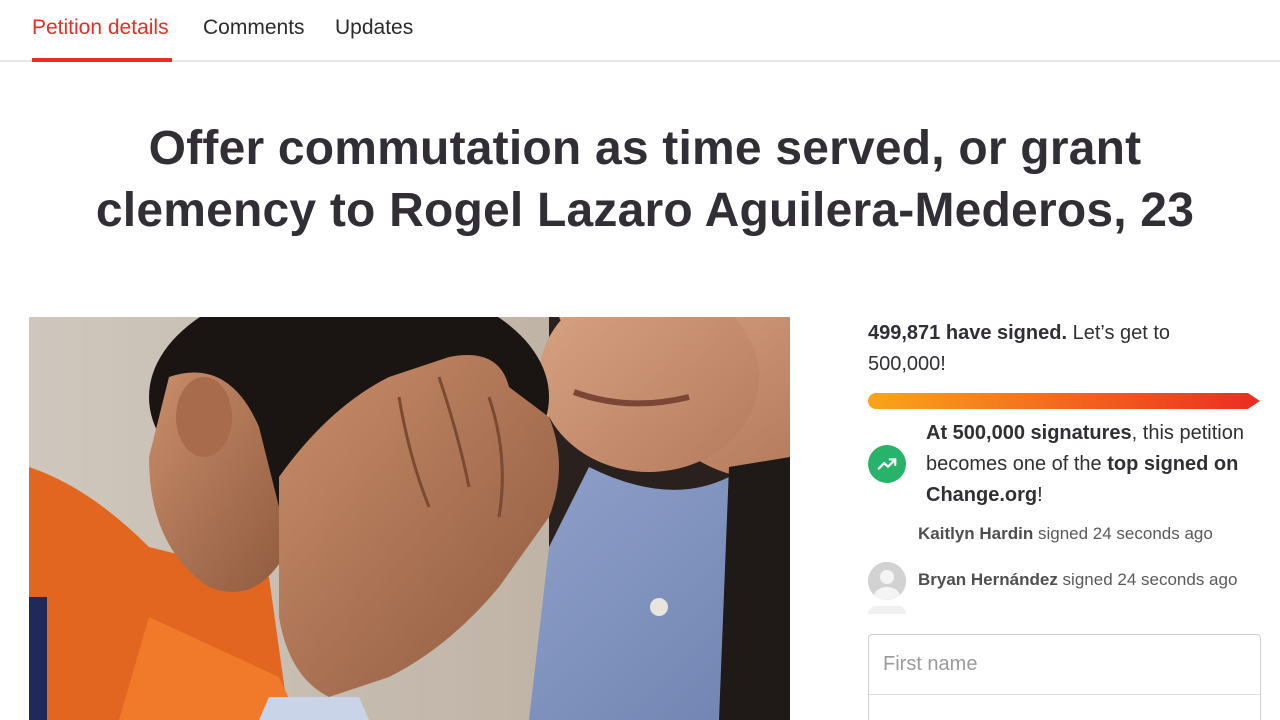 The image size is (1280, 720). What do you see at coordinates (1119, 333) in the screenshot?
I see `signature-goal-text: Let’s get to` at bounding box center [1119, 333].